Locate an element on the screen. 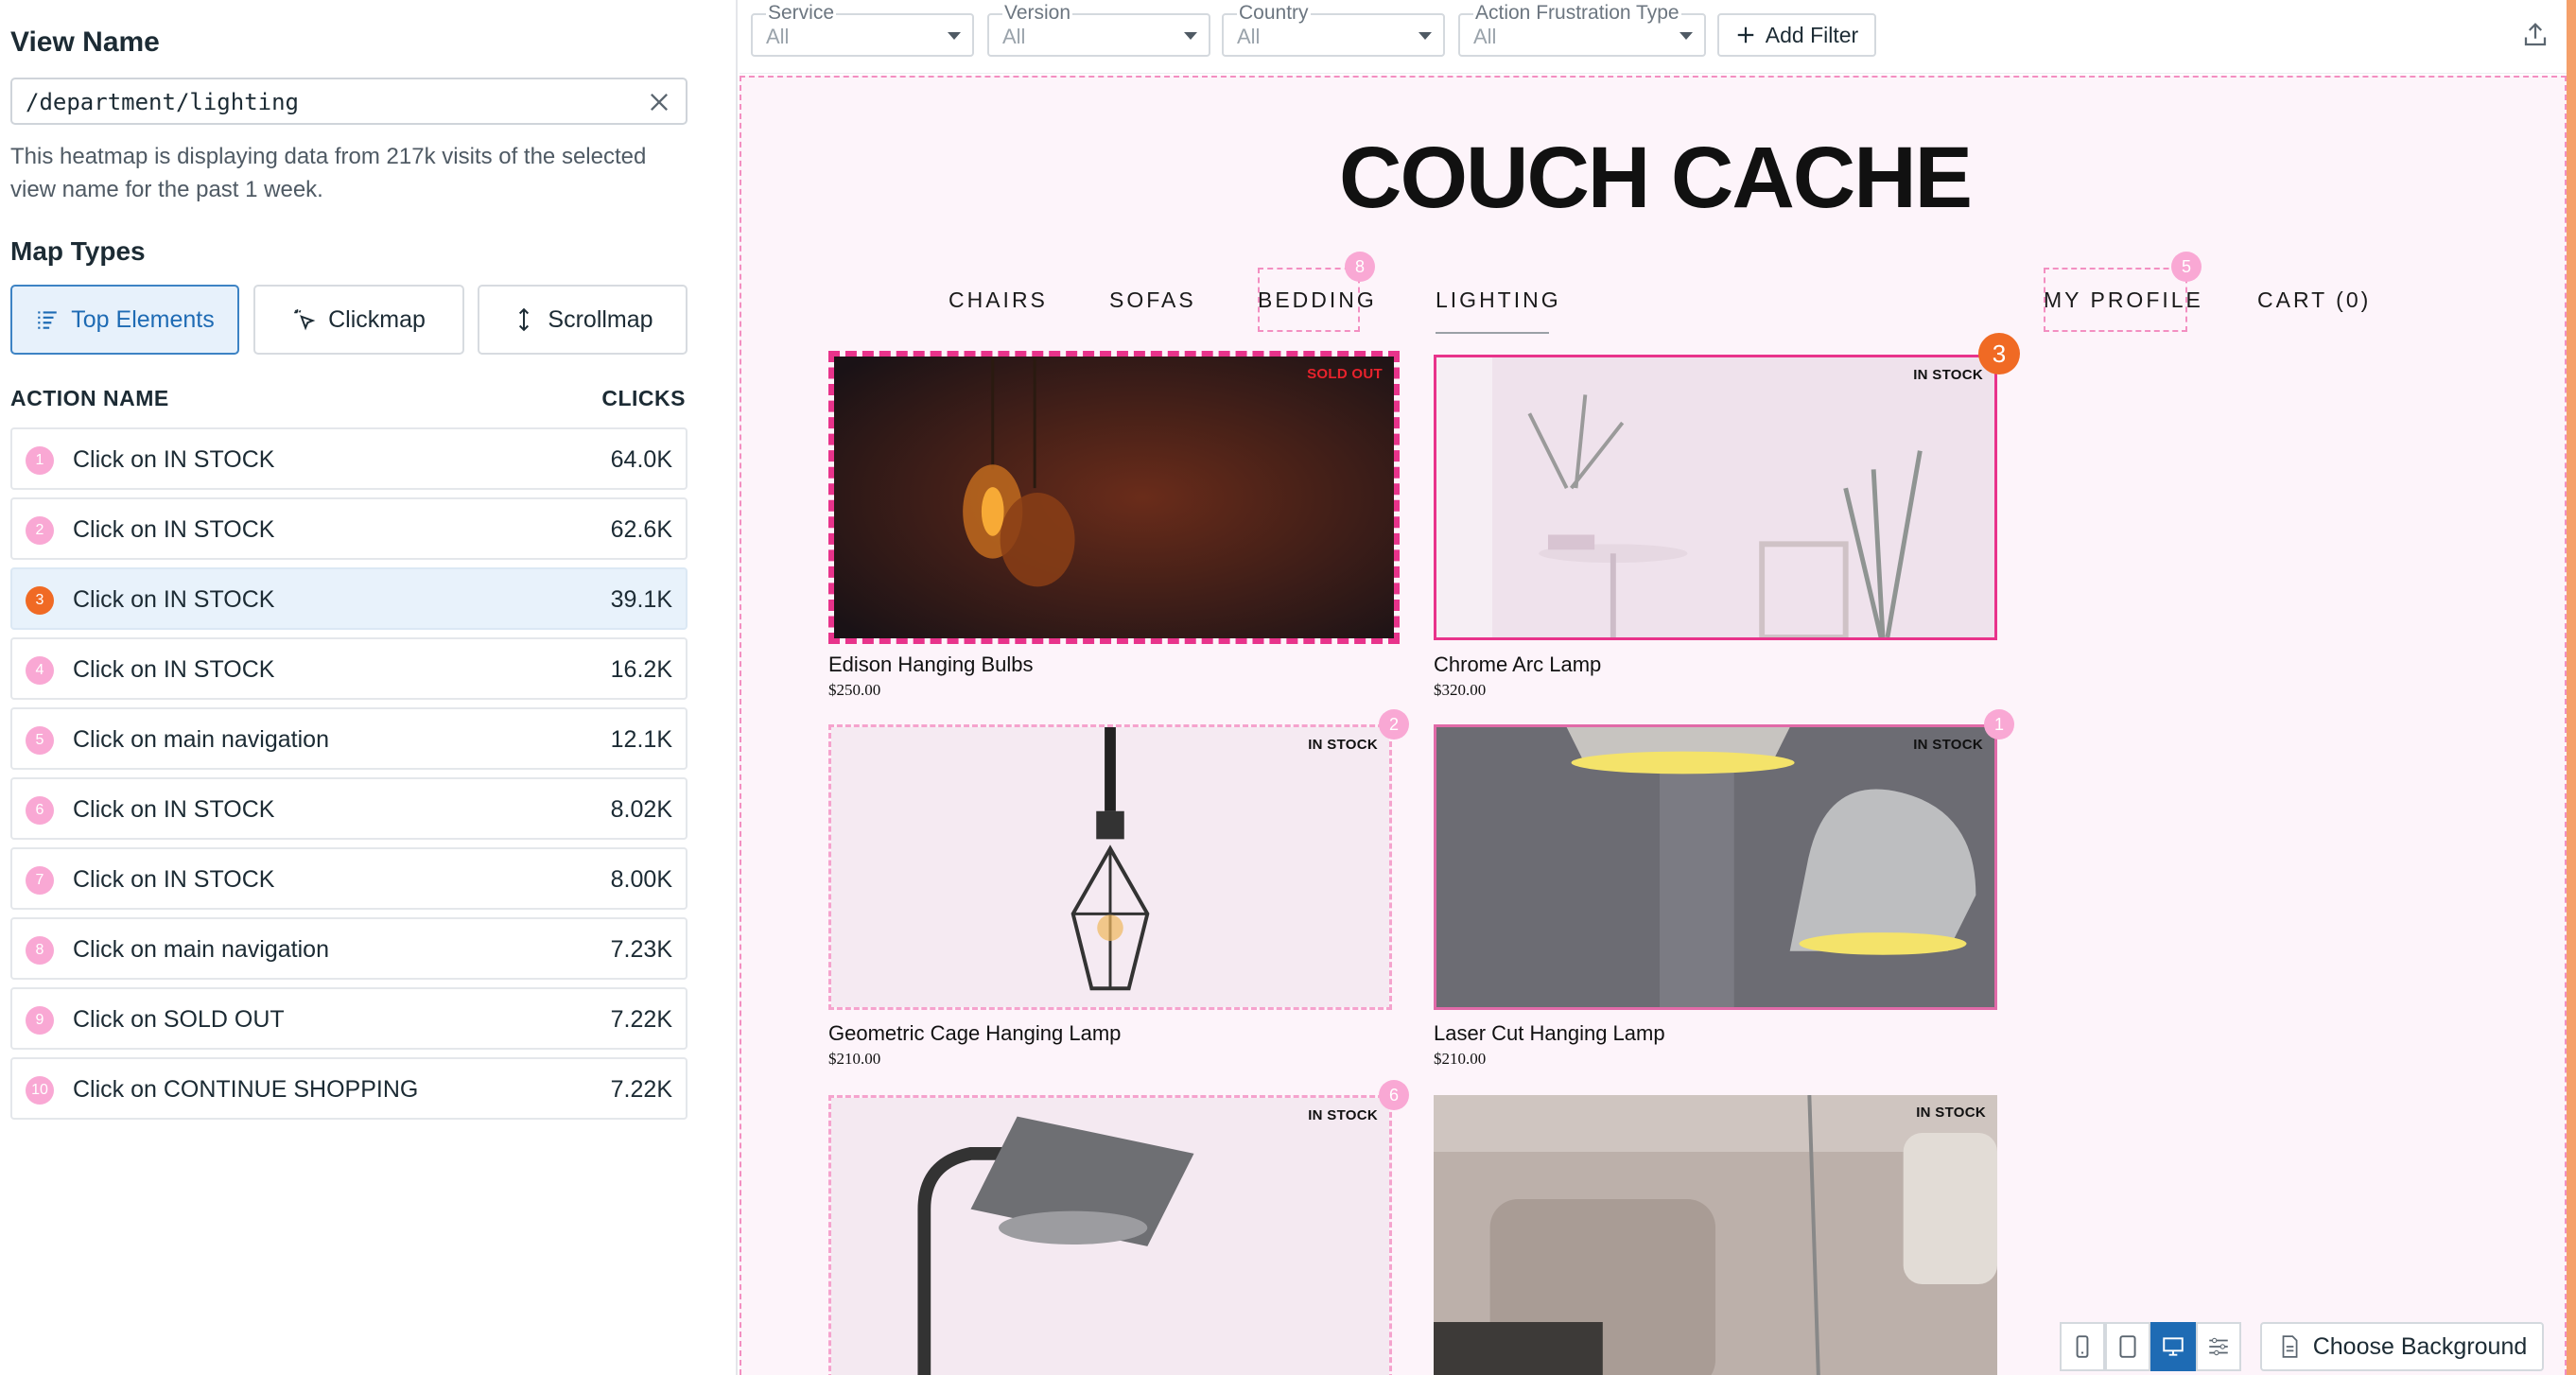 The image size is (2576, 1375). product-name: Laser Cut Hanging Lamp is located at coordinates (1549, 1033).